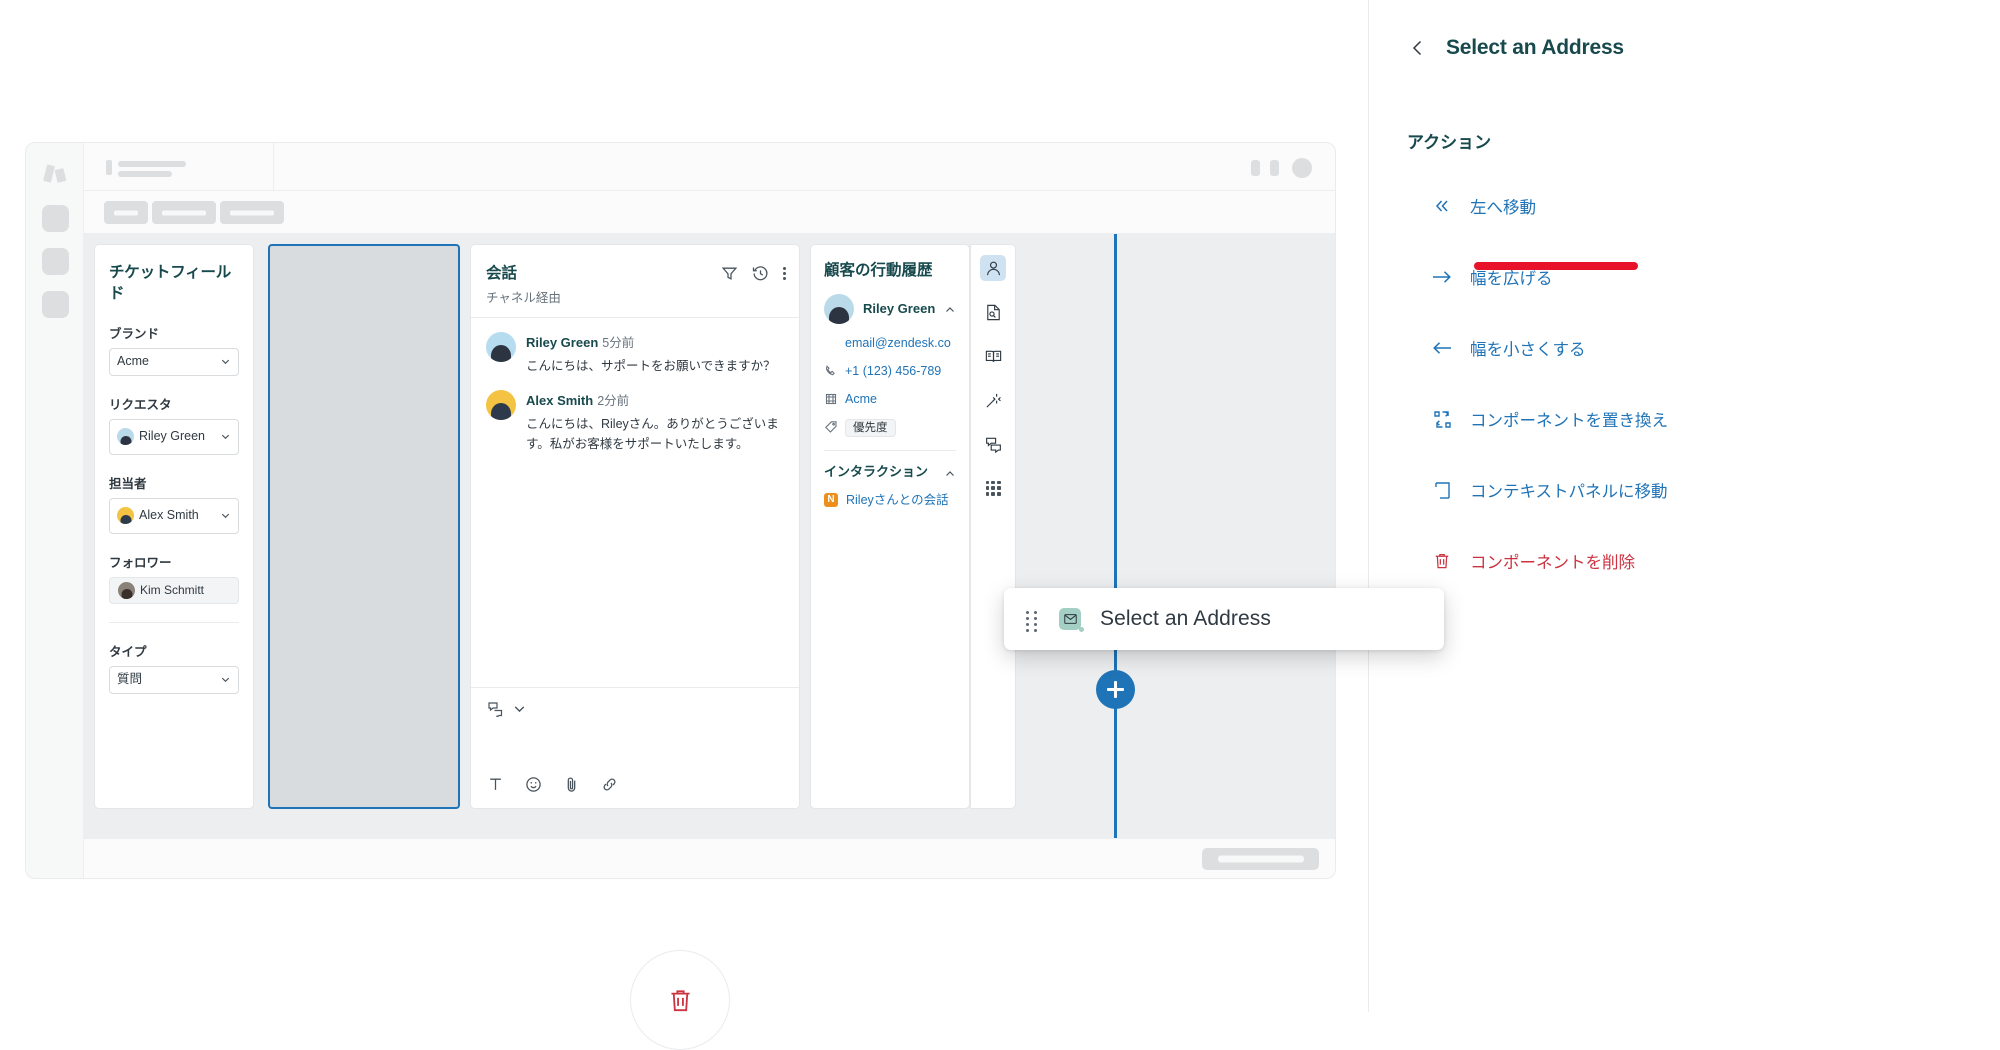 The height and width of the screenshot is (1050, 2000). I want to click on customer-organization: Acme, so click(861, 398).